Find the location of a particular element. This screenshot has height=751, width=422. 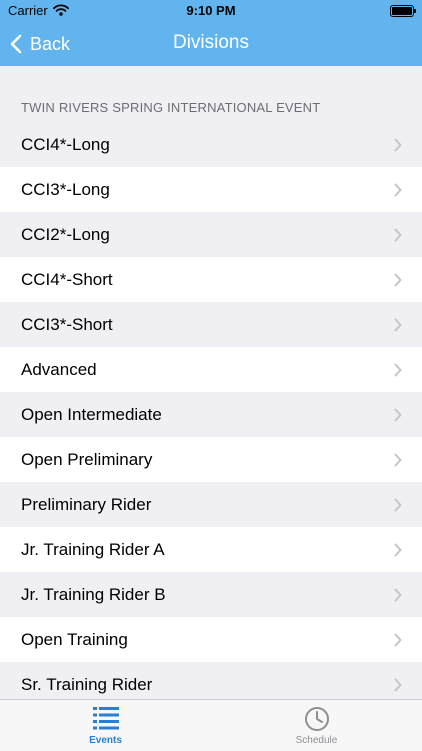

division-label: Open Training is located at coordinates (74, 639).